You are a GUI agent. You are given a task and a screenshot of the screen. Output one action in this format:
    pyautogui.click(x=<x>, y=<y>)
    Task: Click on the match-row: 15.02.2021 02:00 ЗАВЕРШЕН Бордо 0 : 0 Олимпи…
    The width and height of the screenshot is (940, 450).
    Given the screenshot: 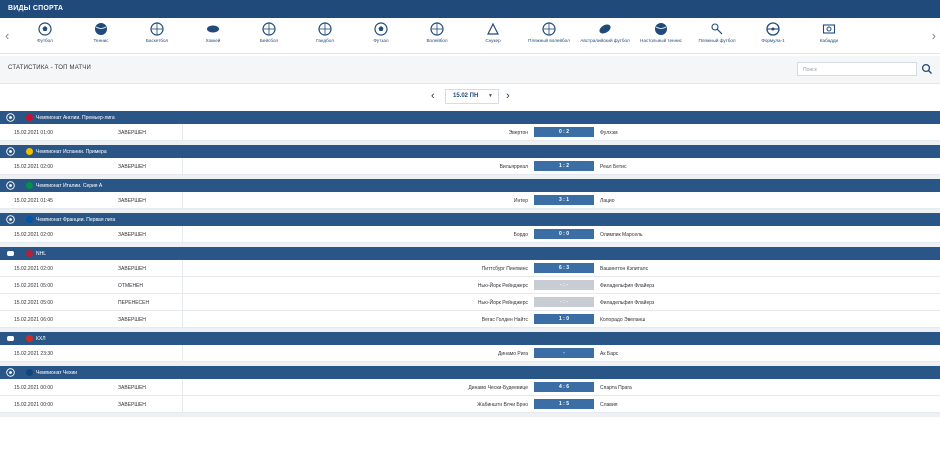 What is the action you would take?
    pyautogui.click(x=470, y=234)
    